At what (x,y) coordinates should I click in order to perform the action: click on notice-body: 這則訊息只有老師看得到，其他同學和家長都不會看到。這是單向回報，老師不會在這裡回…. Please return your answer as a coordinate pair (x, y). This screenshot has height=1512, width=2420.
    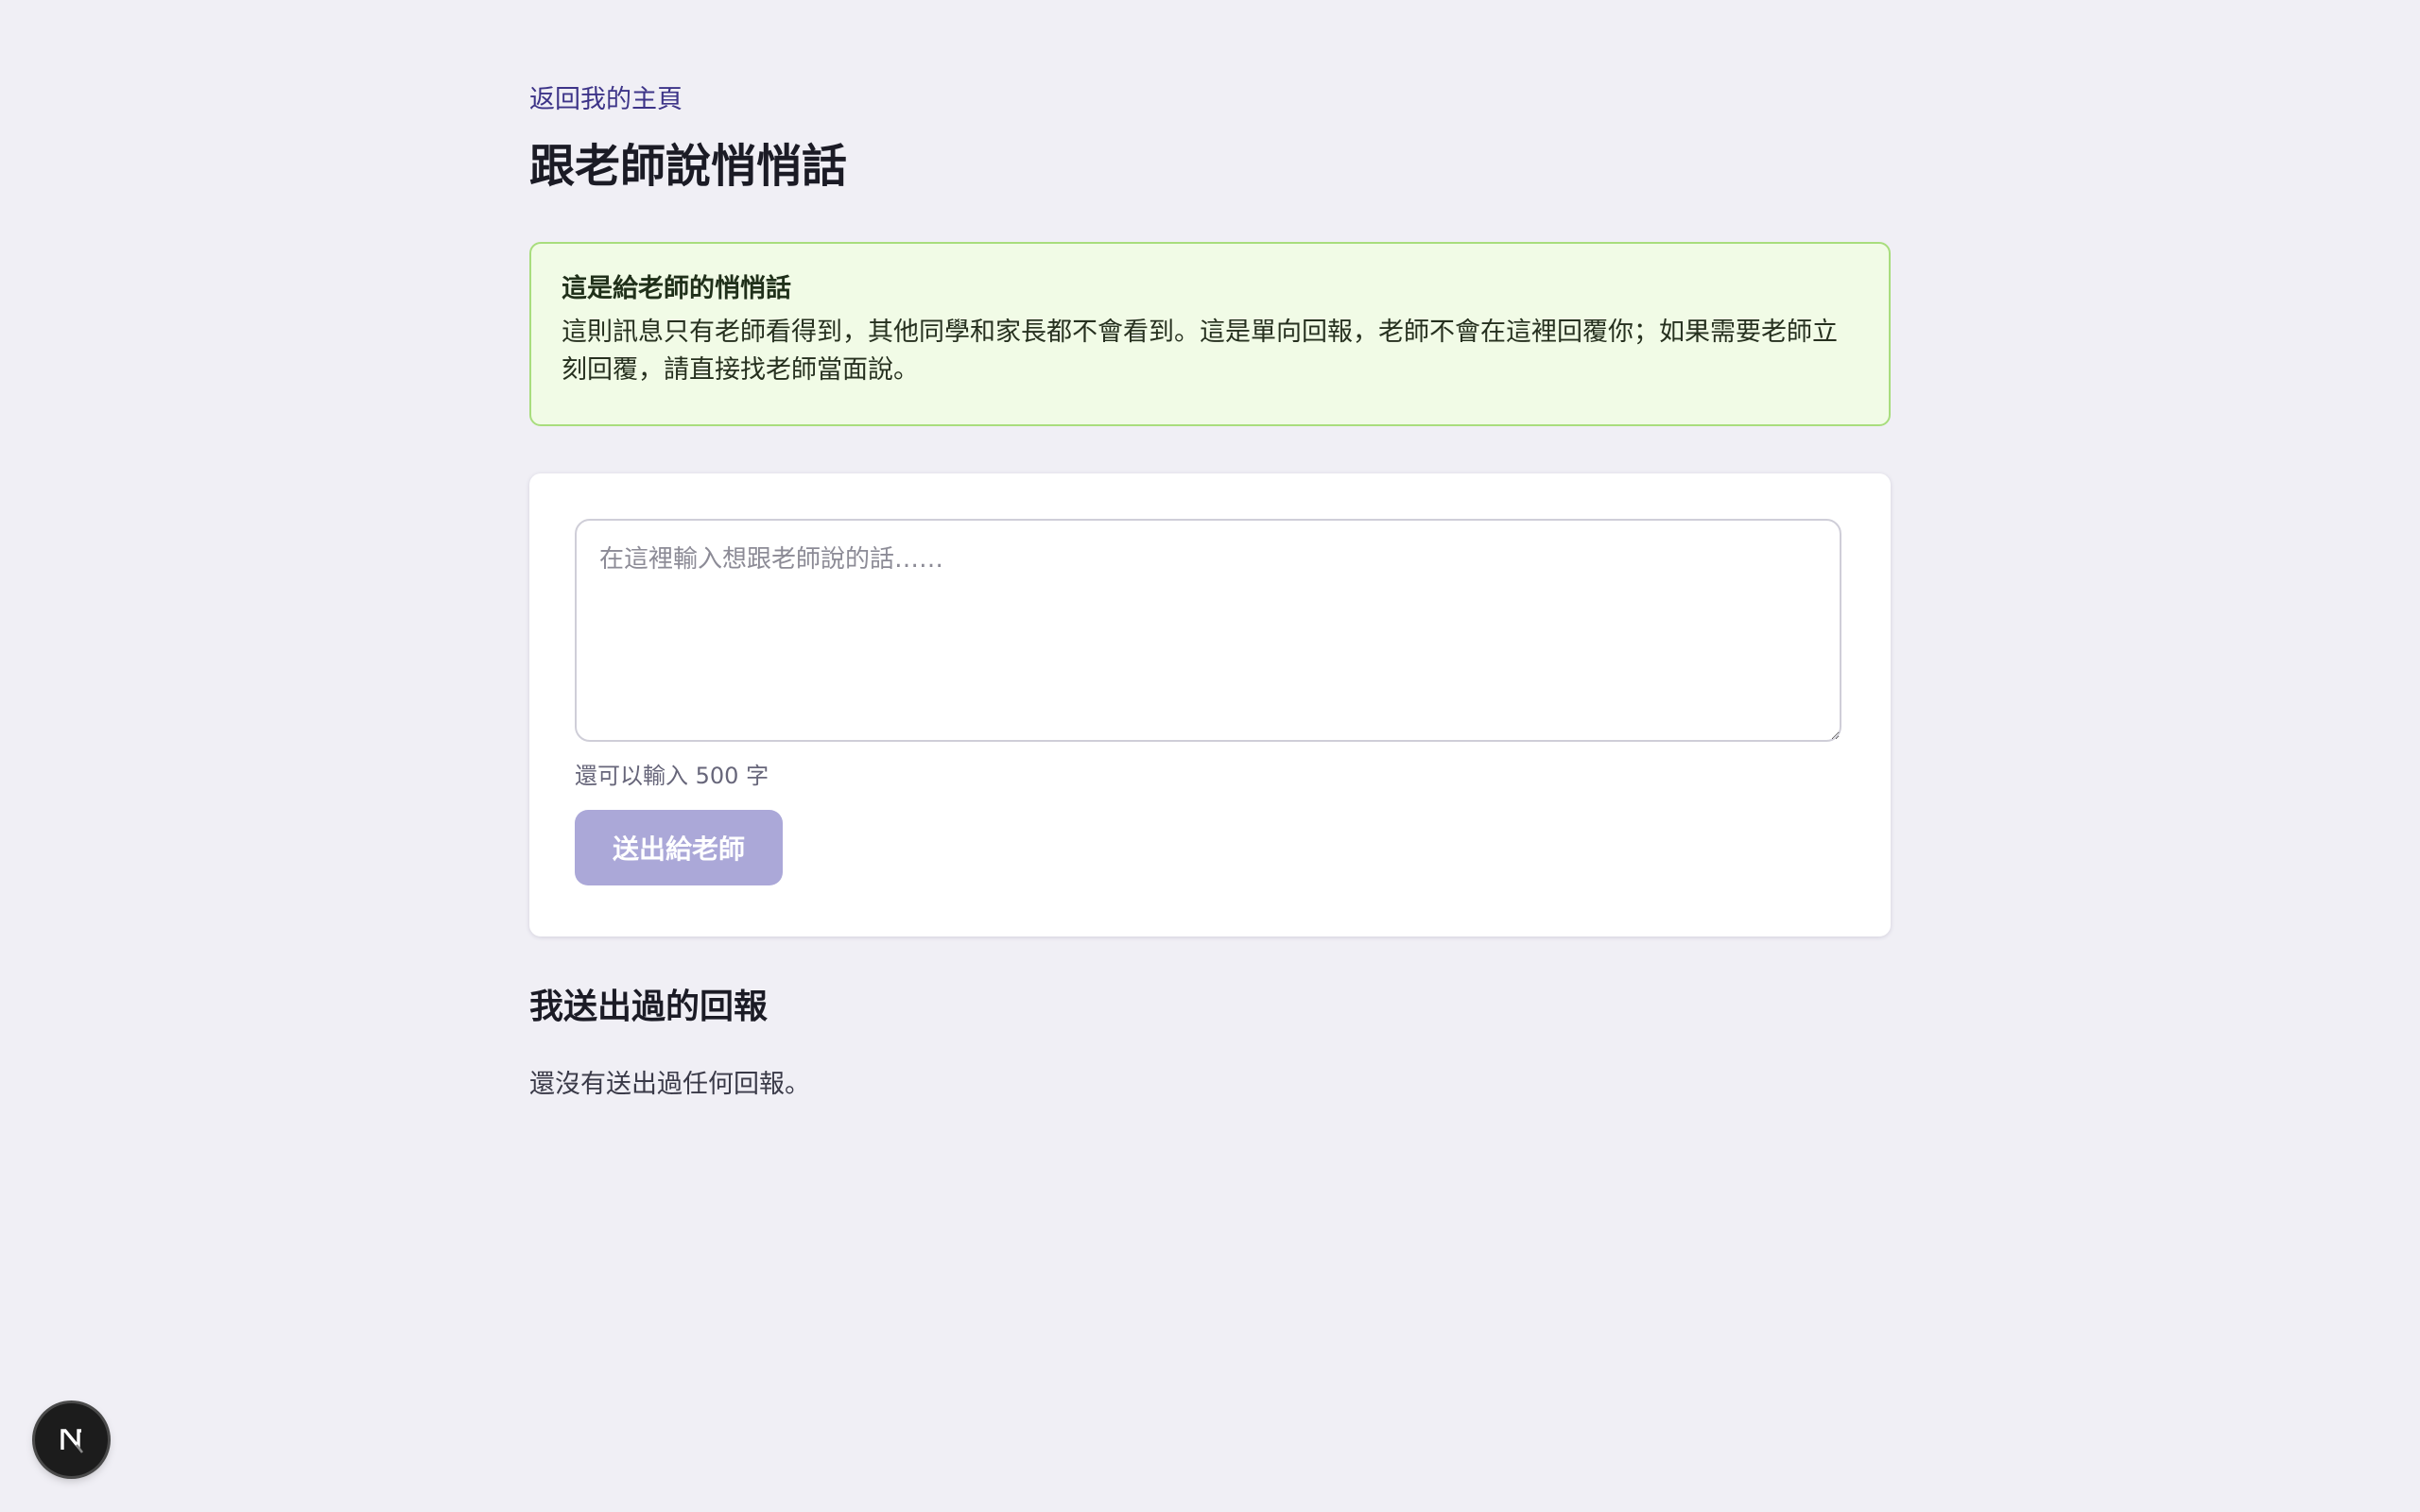
    Looking at the image, I should click on (1200, 351).